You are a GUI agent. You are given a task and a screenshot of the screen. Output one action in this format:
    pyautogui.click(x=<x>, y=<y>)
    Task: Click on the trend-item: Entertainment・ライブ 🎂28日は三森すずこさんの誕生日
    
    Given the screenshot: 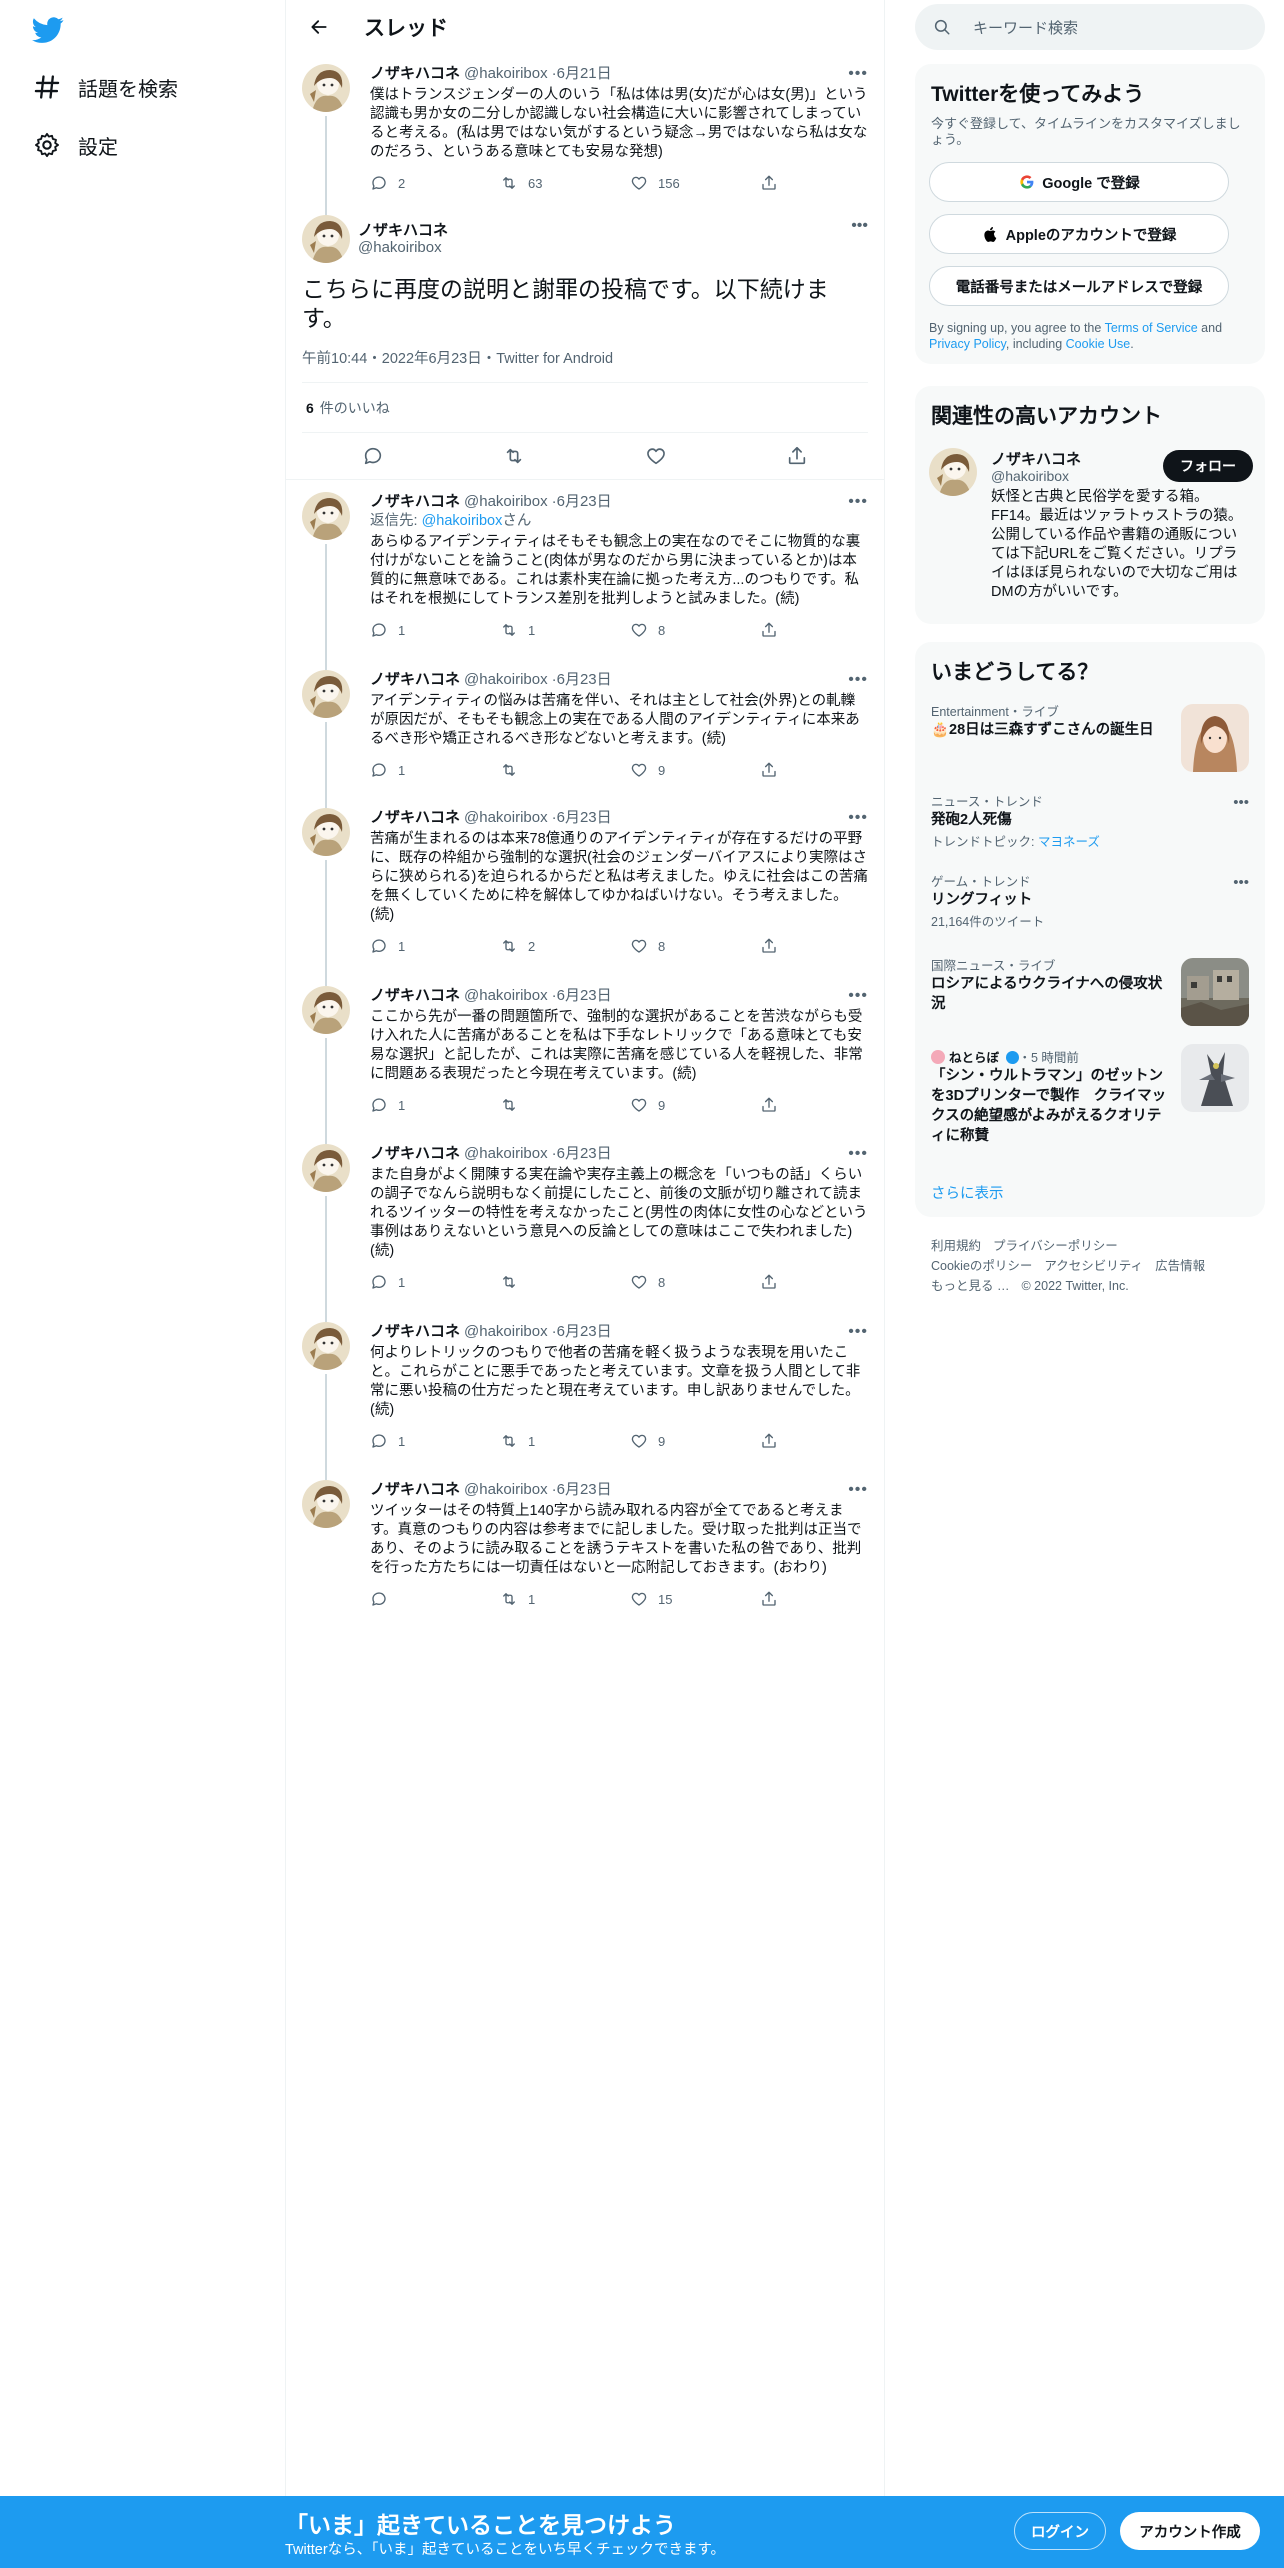 What is the action you would take?
    pyautogui.click(x=1090, y=738)
    